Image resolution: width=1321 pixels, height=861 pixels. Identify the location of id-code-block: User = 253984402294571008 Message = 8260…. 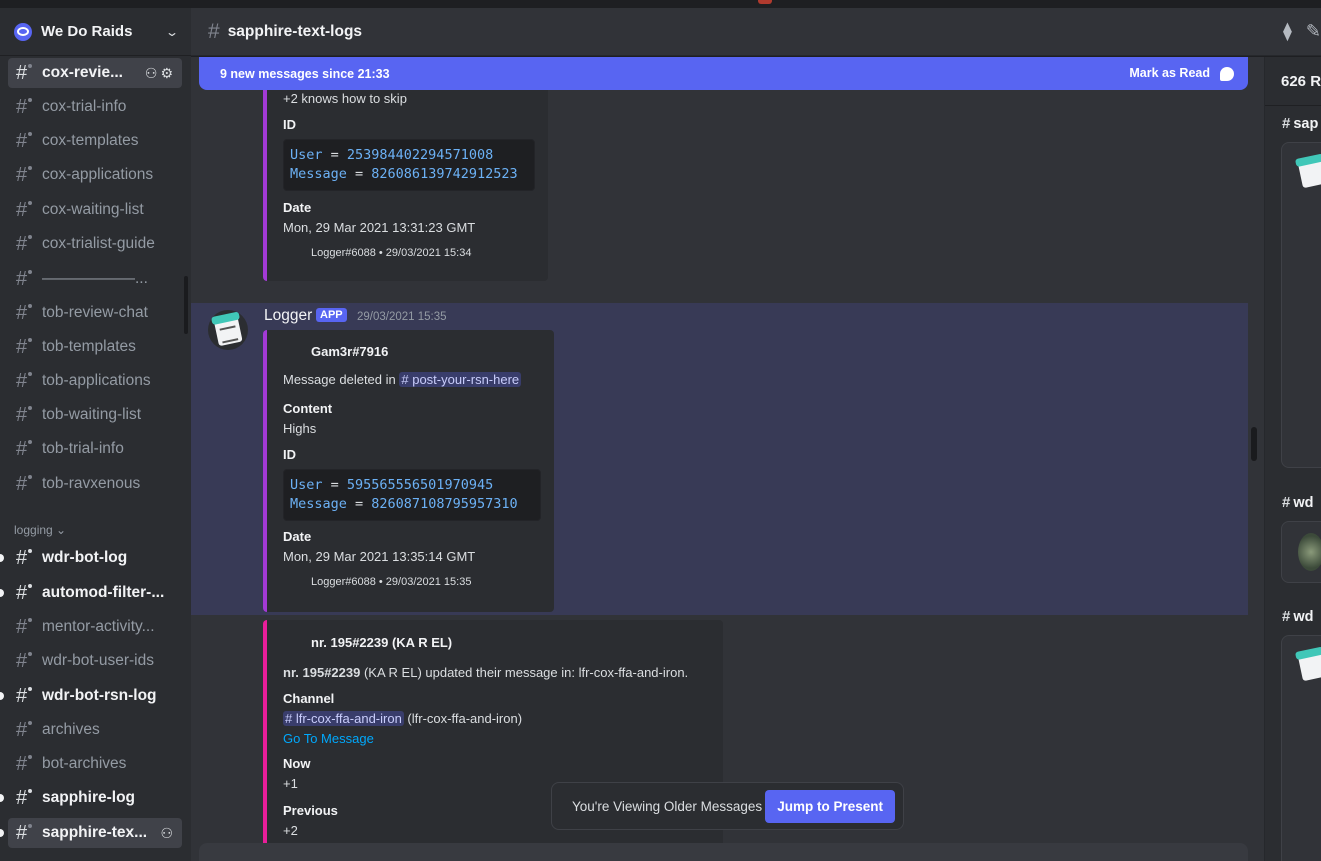
(409, 165).